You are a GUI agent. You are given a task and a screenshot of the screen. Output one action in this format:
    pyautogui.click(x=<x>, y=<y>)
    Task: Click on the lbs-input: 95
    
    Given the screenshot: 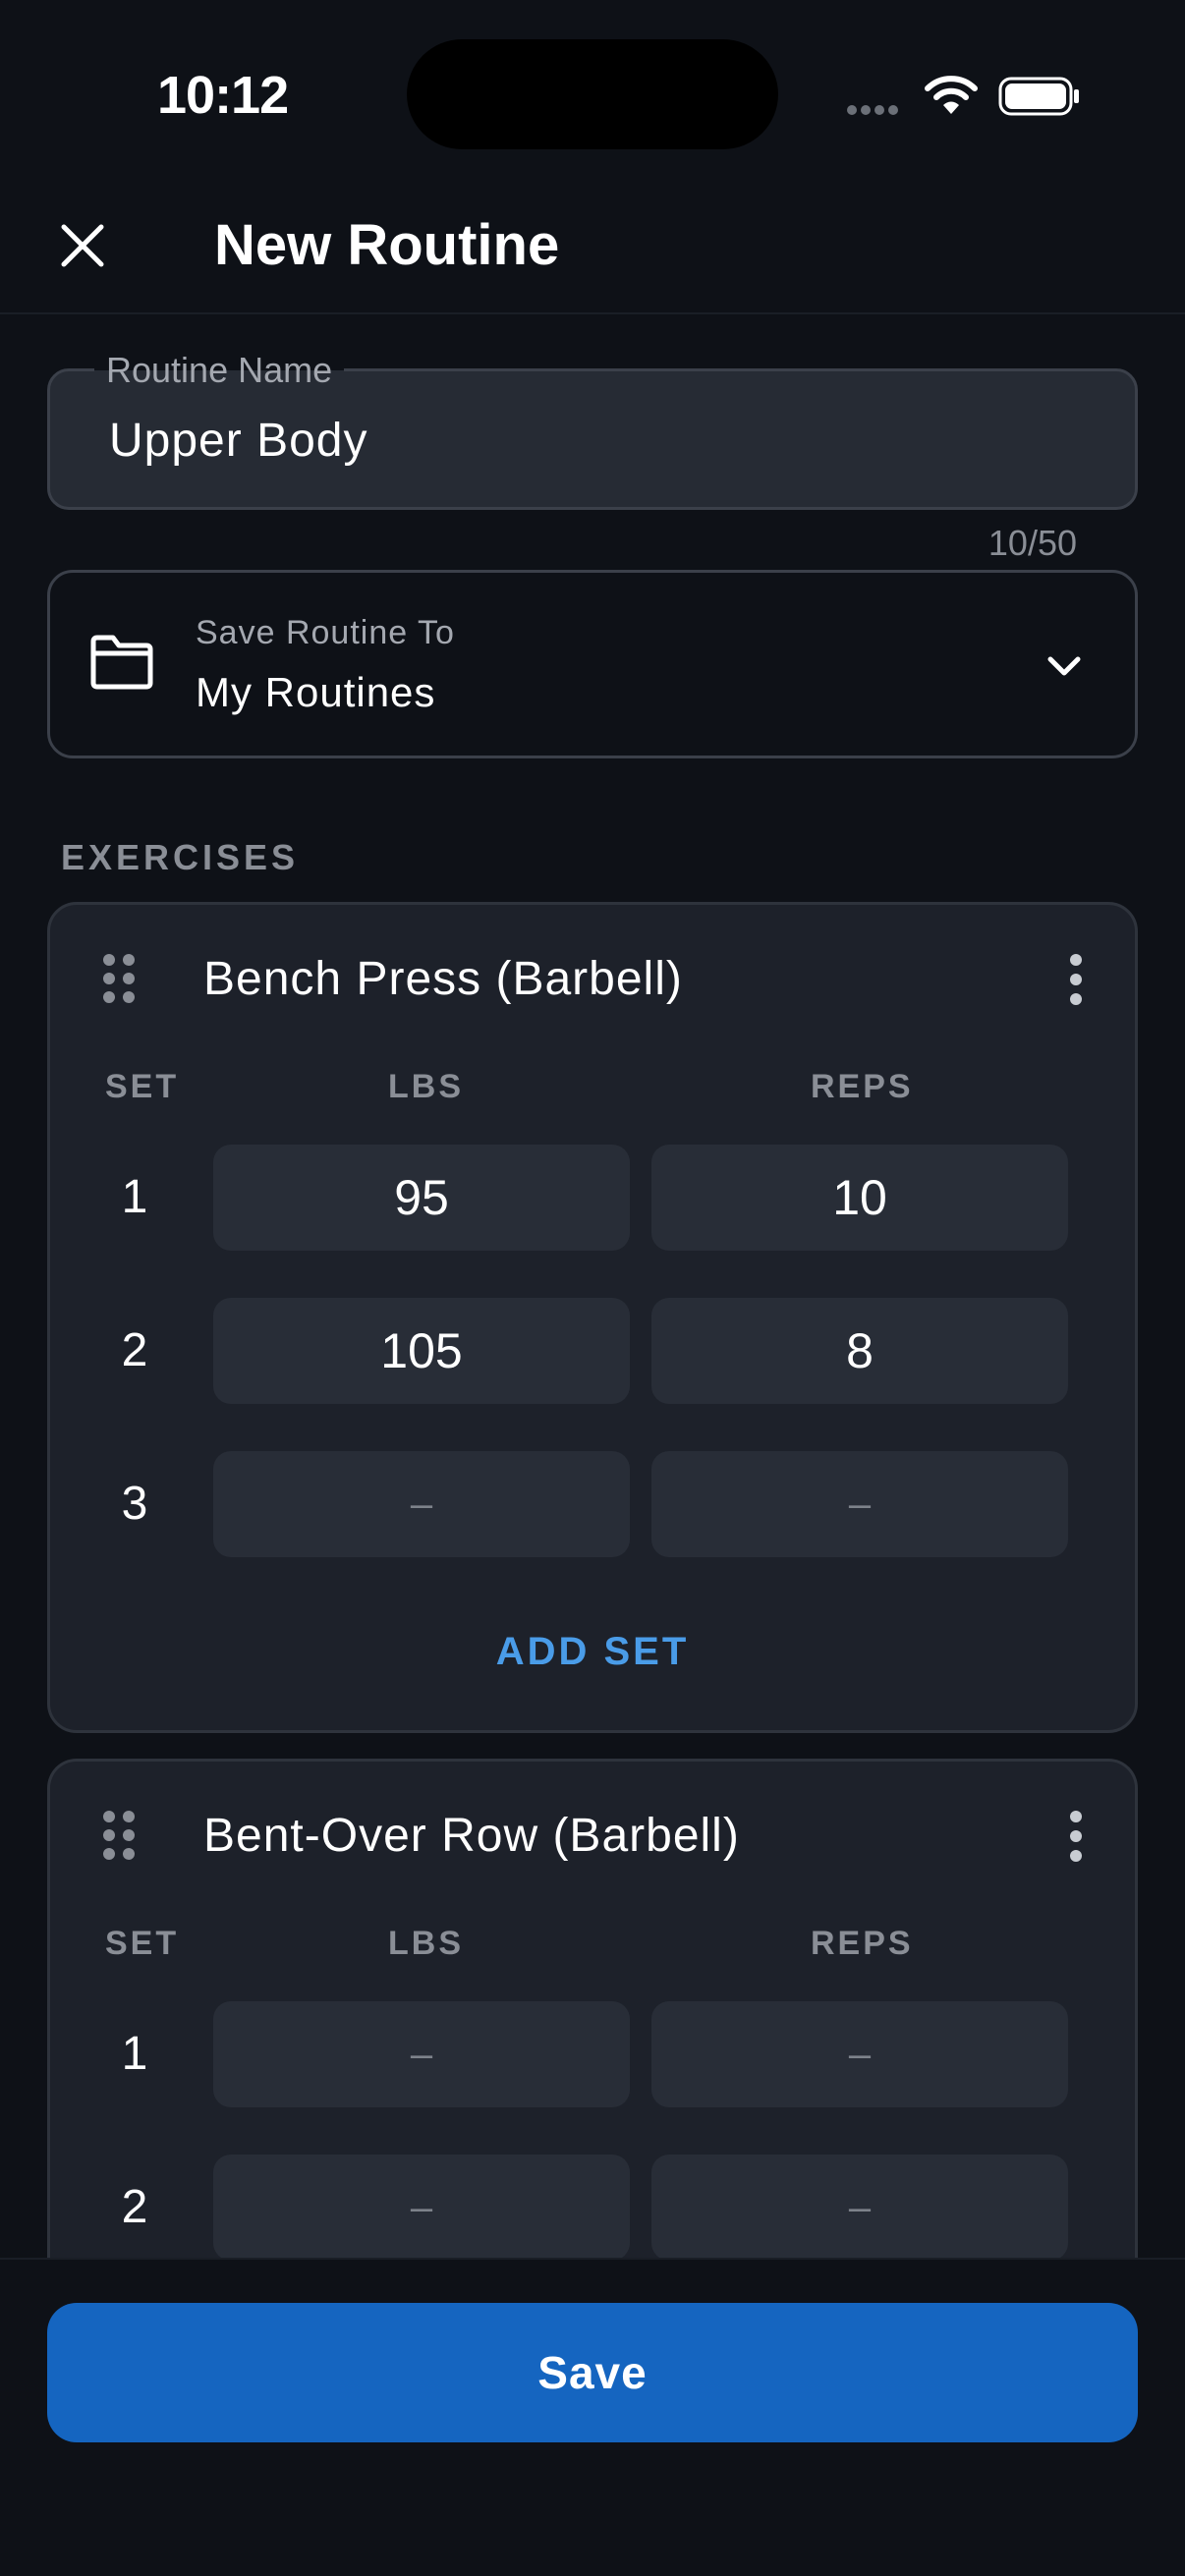 What is the action you would take?
    pyautogui.click(x=422, y=1198)
    